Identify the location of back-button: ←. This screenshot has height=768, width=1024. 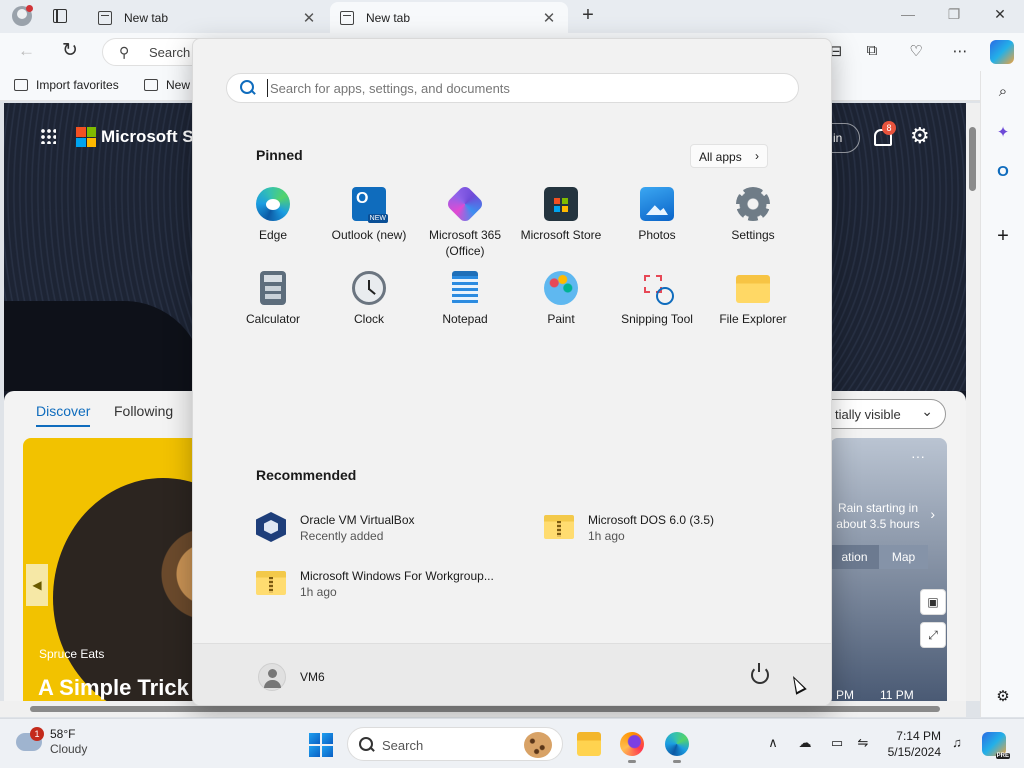
(26, 51).